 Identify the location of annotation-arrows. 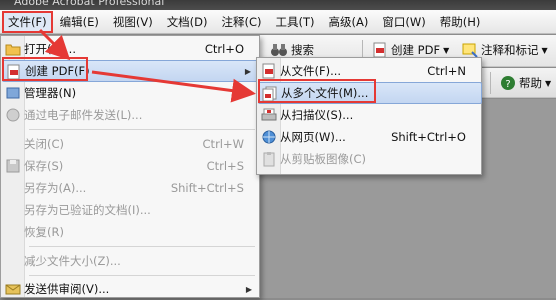
(147, 65).